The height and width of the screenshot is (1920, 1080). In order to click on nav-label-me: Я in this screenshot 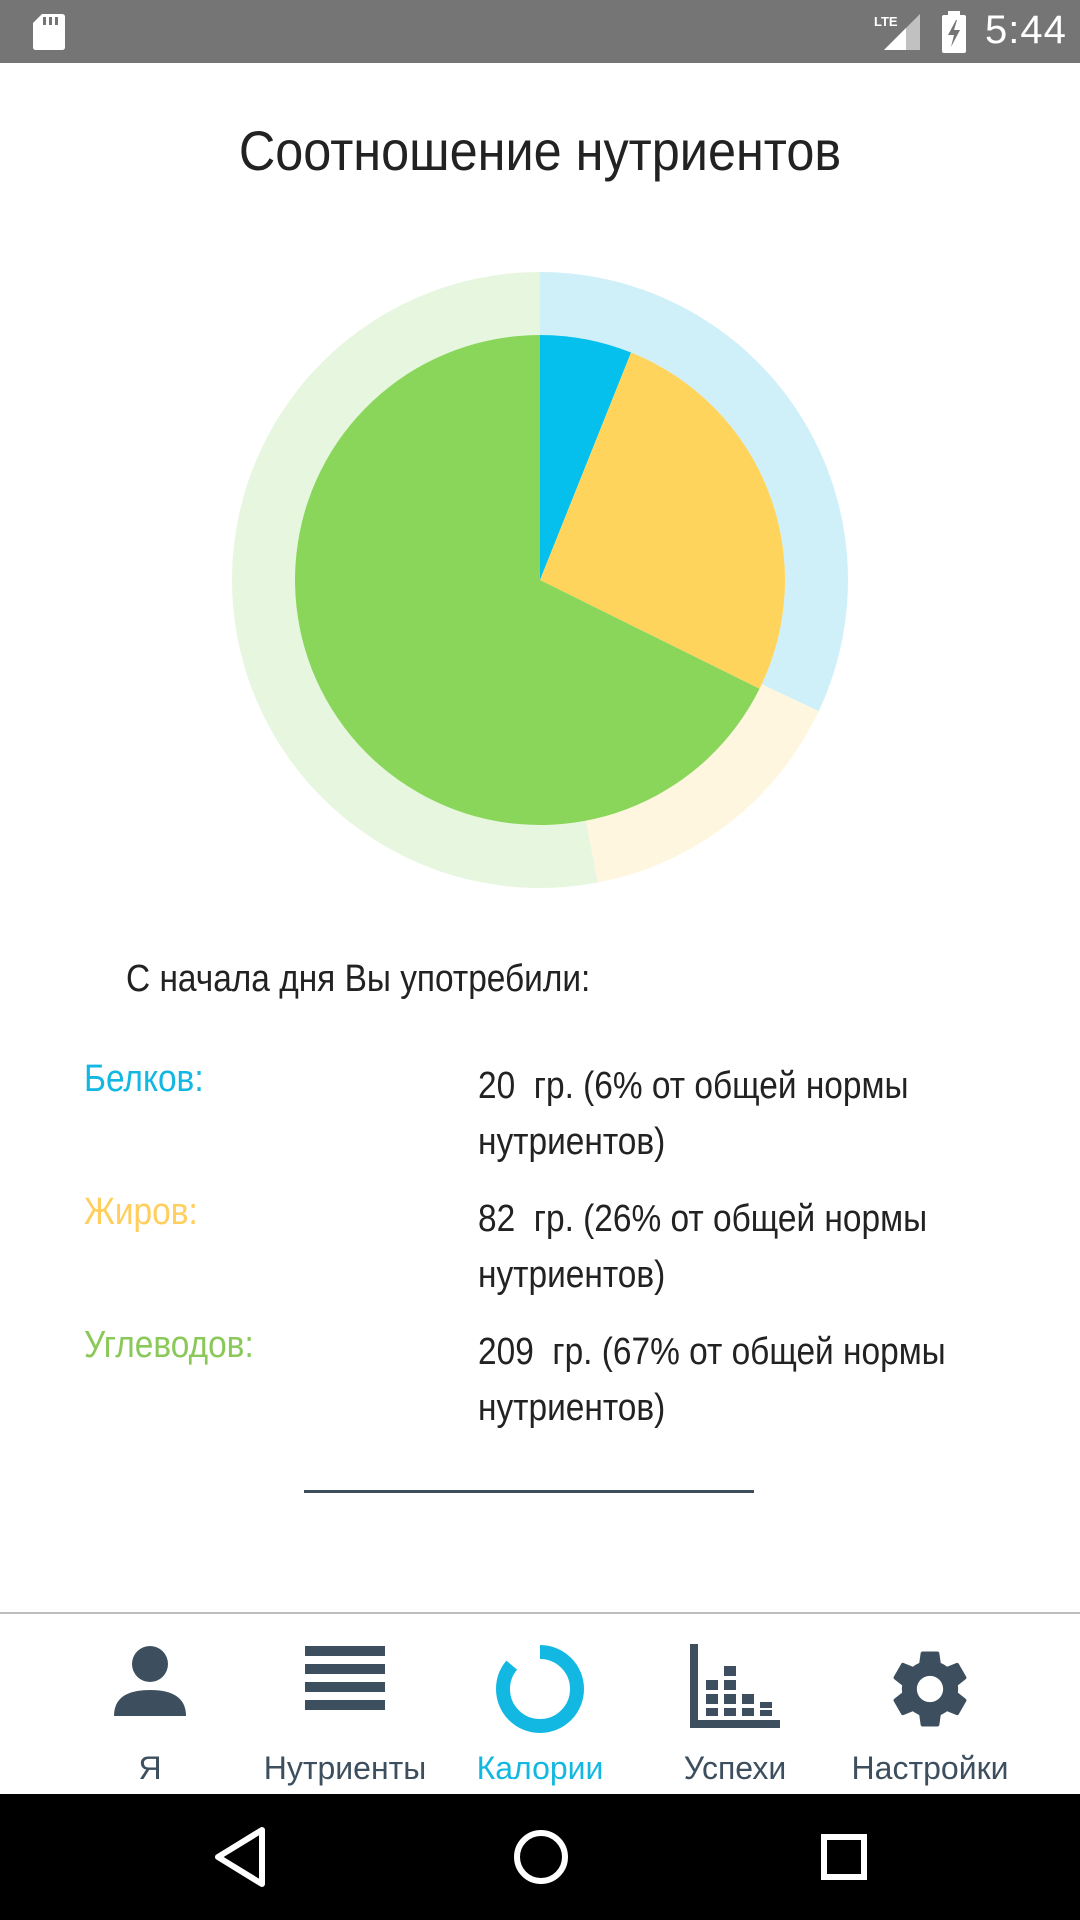, I will do `click(150, 1768)`.